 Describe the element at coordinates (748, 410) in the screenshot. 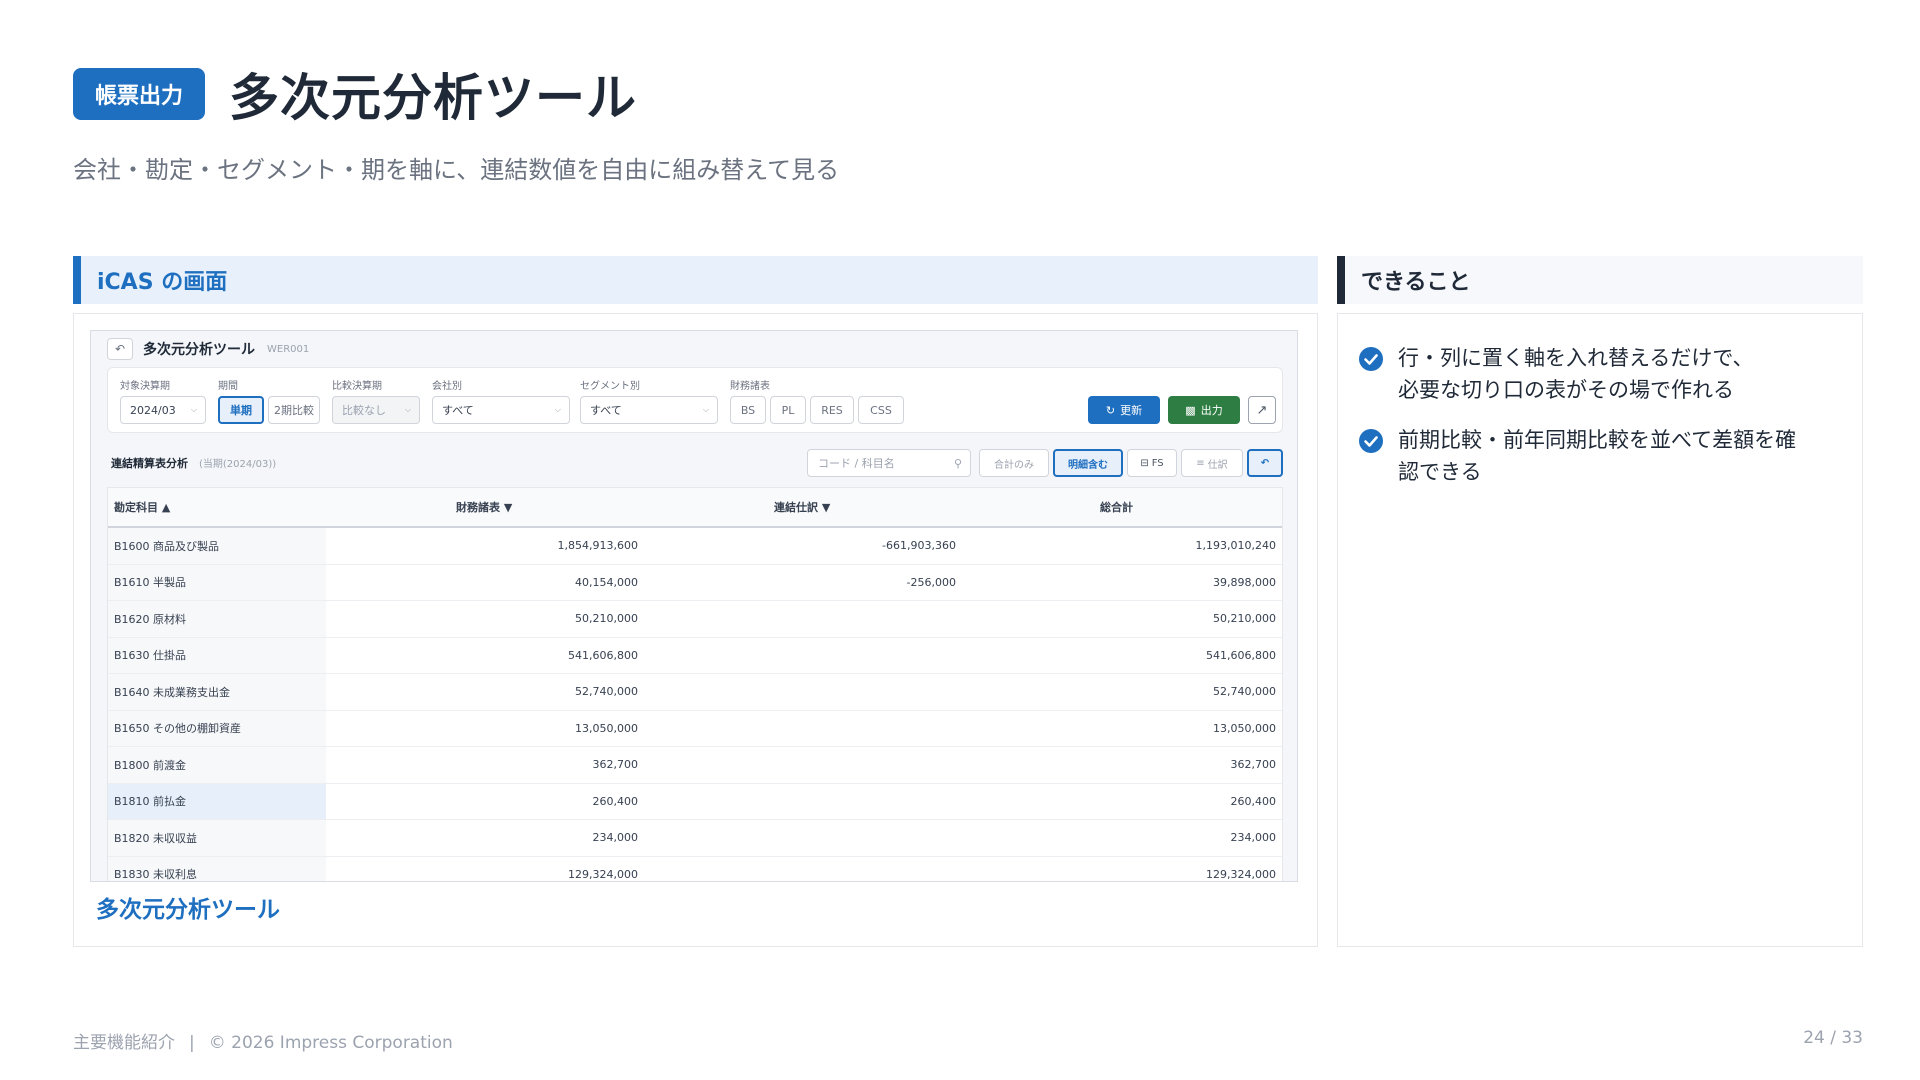

I see `statement-bs-button: BS` at that location.